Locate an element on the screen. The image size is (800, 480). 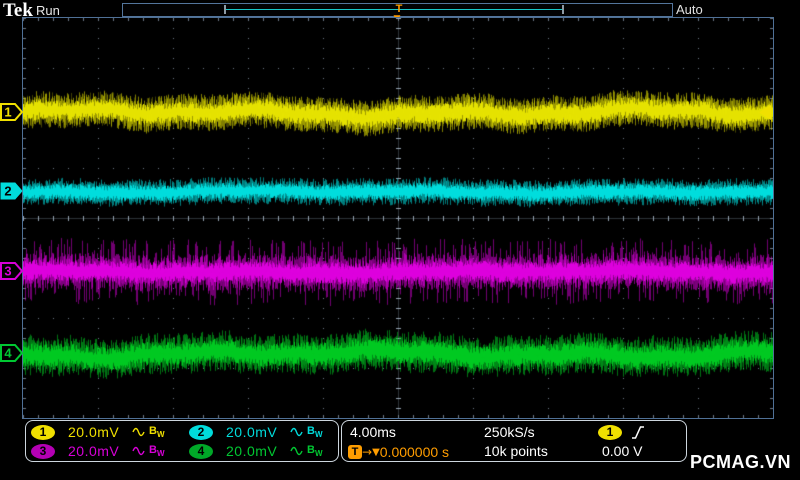
horizontal-scale: 4.00ms is located at coordinates (373, 432).